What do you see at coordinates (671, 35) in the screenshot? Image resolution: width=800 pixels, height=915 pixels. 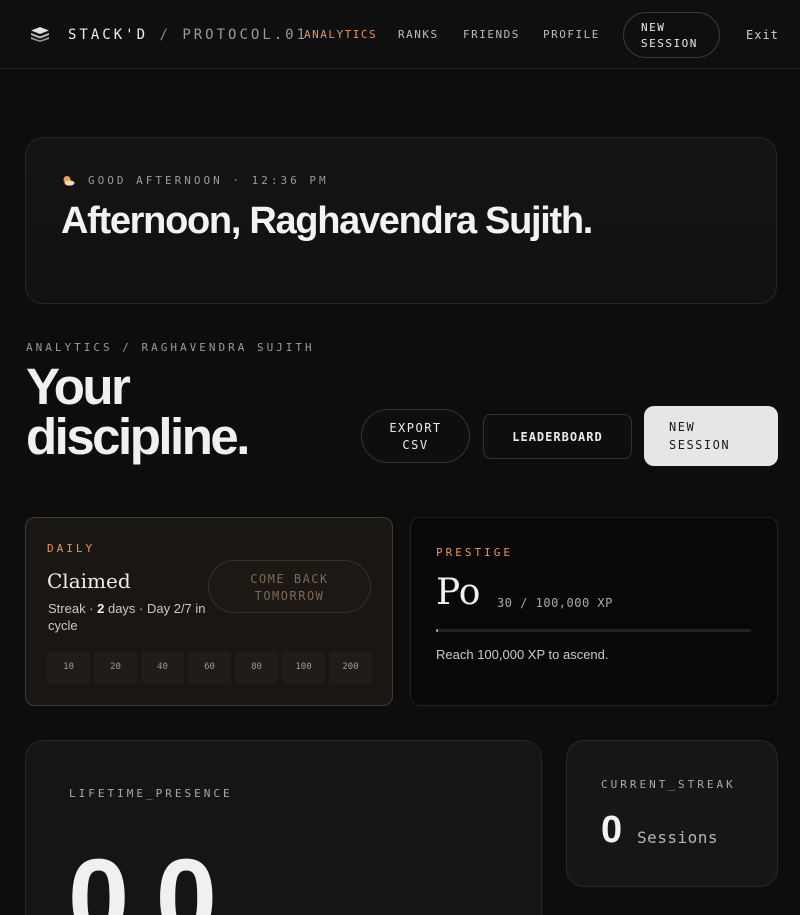 I see `nav-new-session-button: NEW SESSION` at bounding box center [671, 35].